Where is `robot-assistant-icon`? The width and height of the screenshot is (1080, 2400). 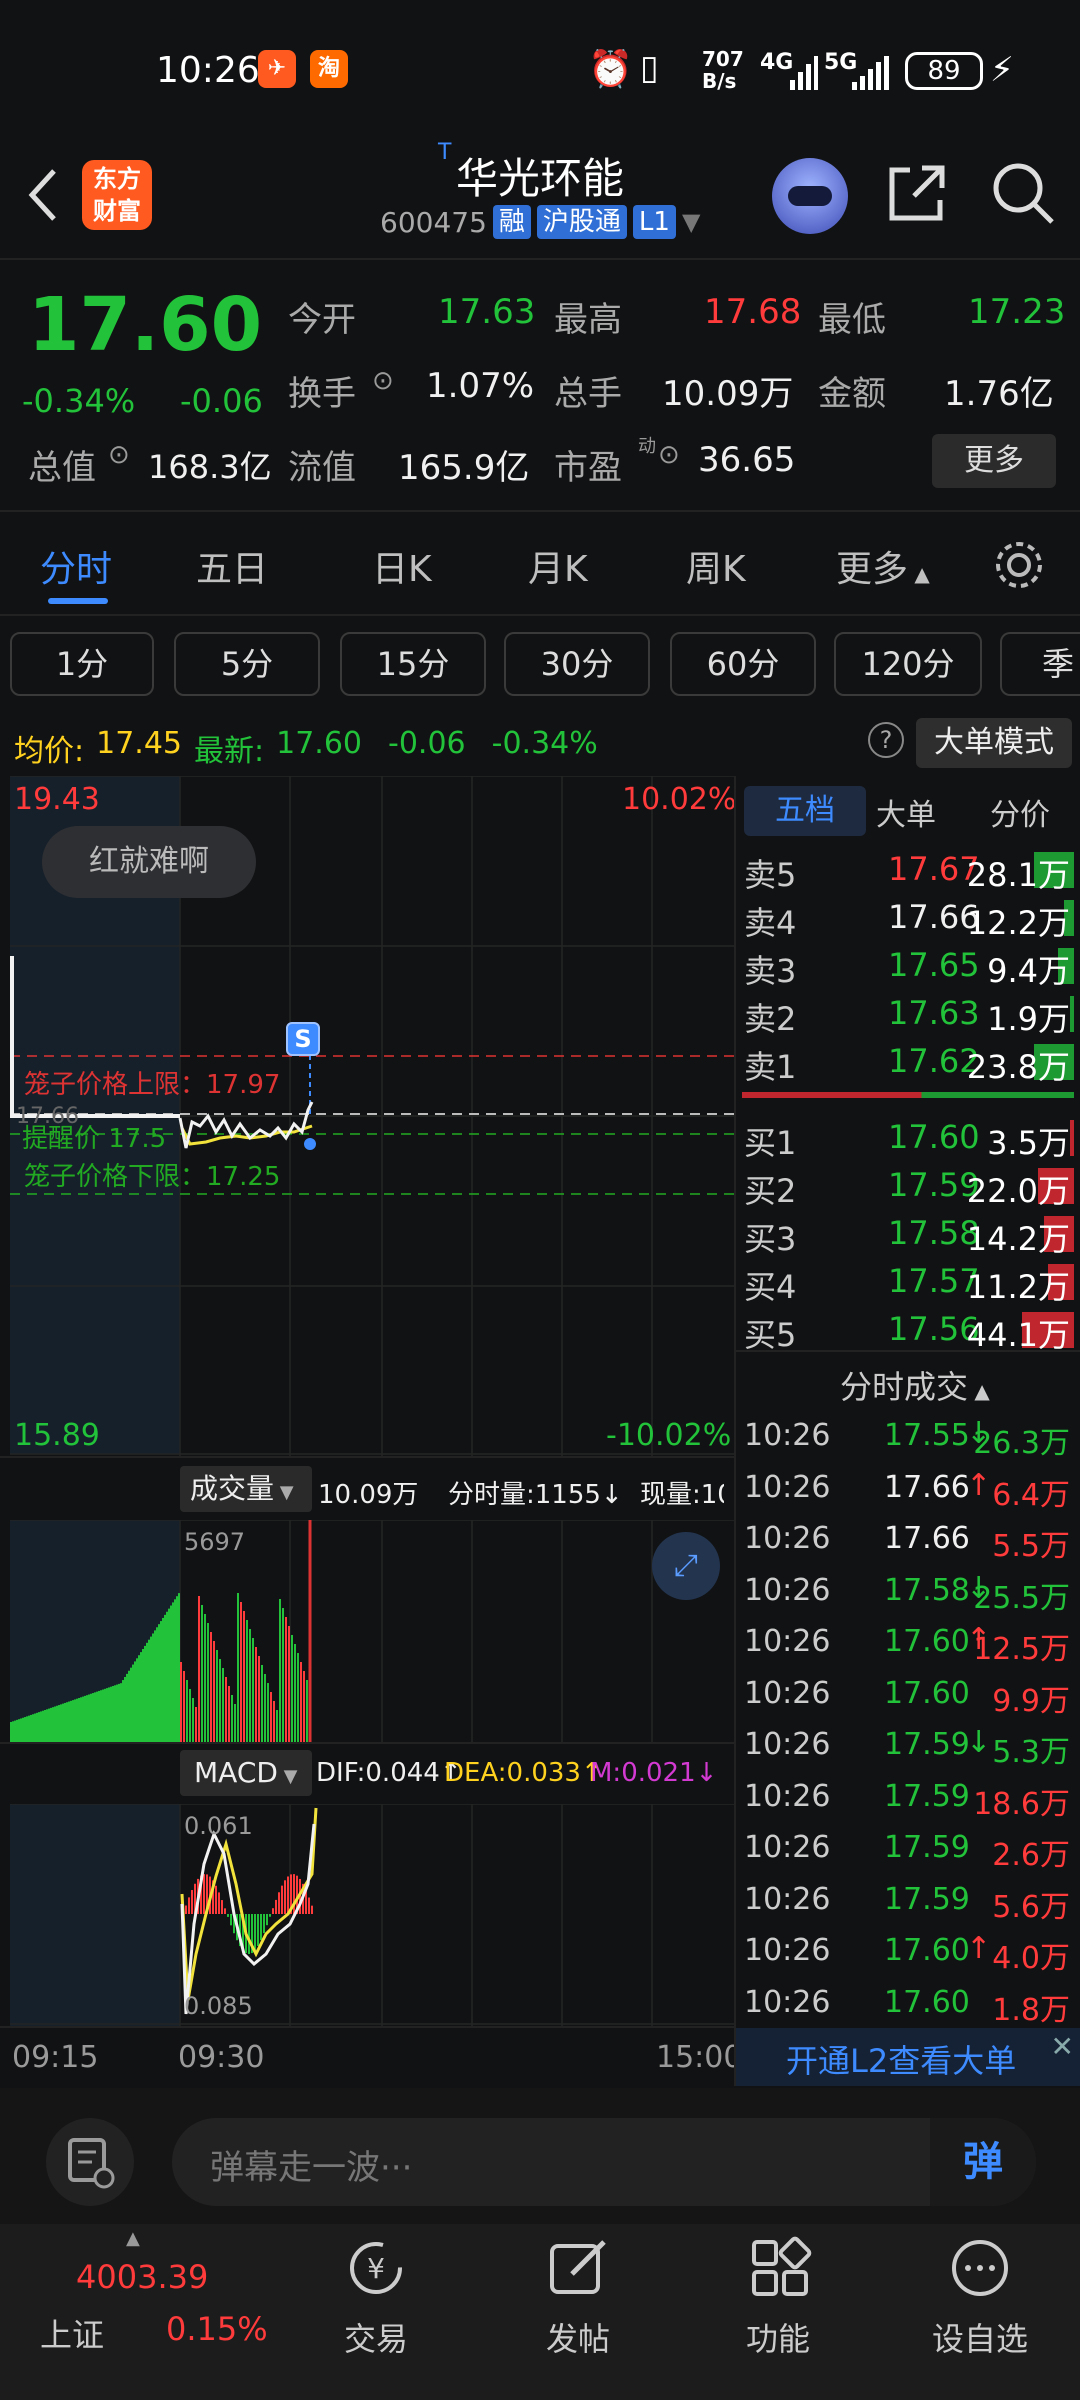 robot-assistant-icon is located at coordinates (810, 196).